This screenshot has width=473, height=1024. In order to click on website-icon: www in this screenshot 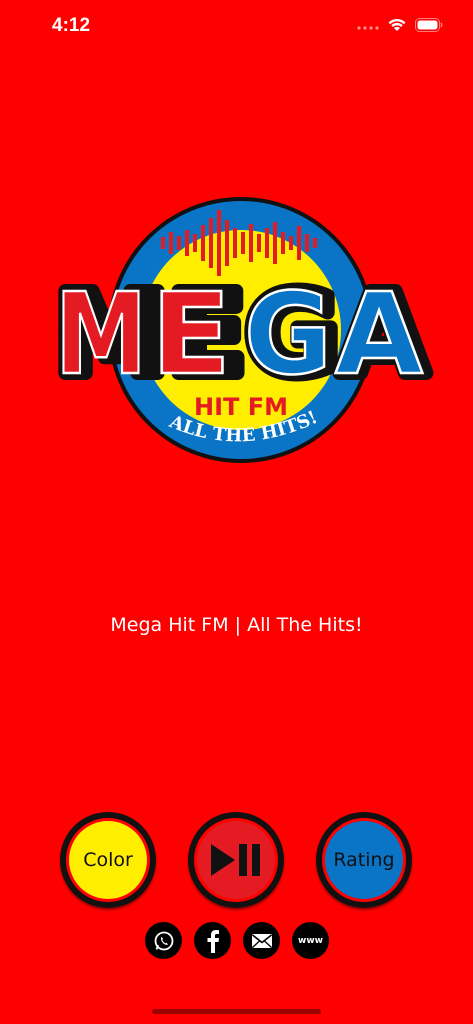, I will do `click(310, 940)`.